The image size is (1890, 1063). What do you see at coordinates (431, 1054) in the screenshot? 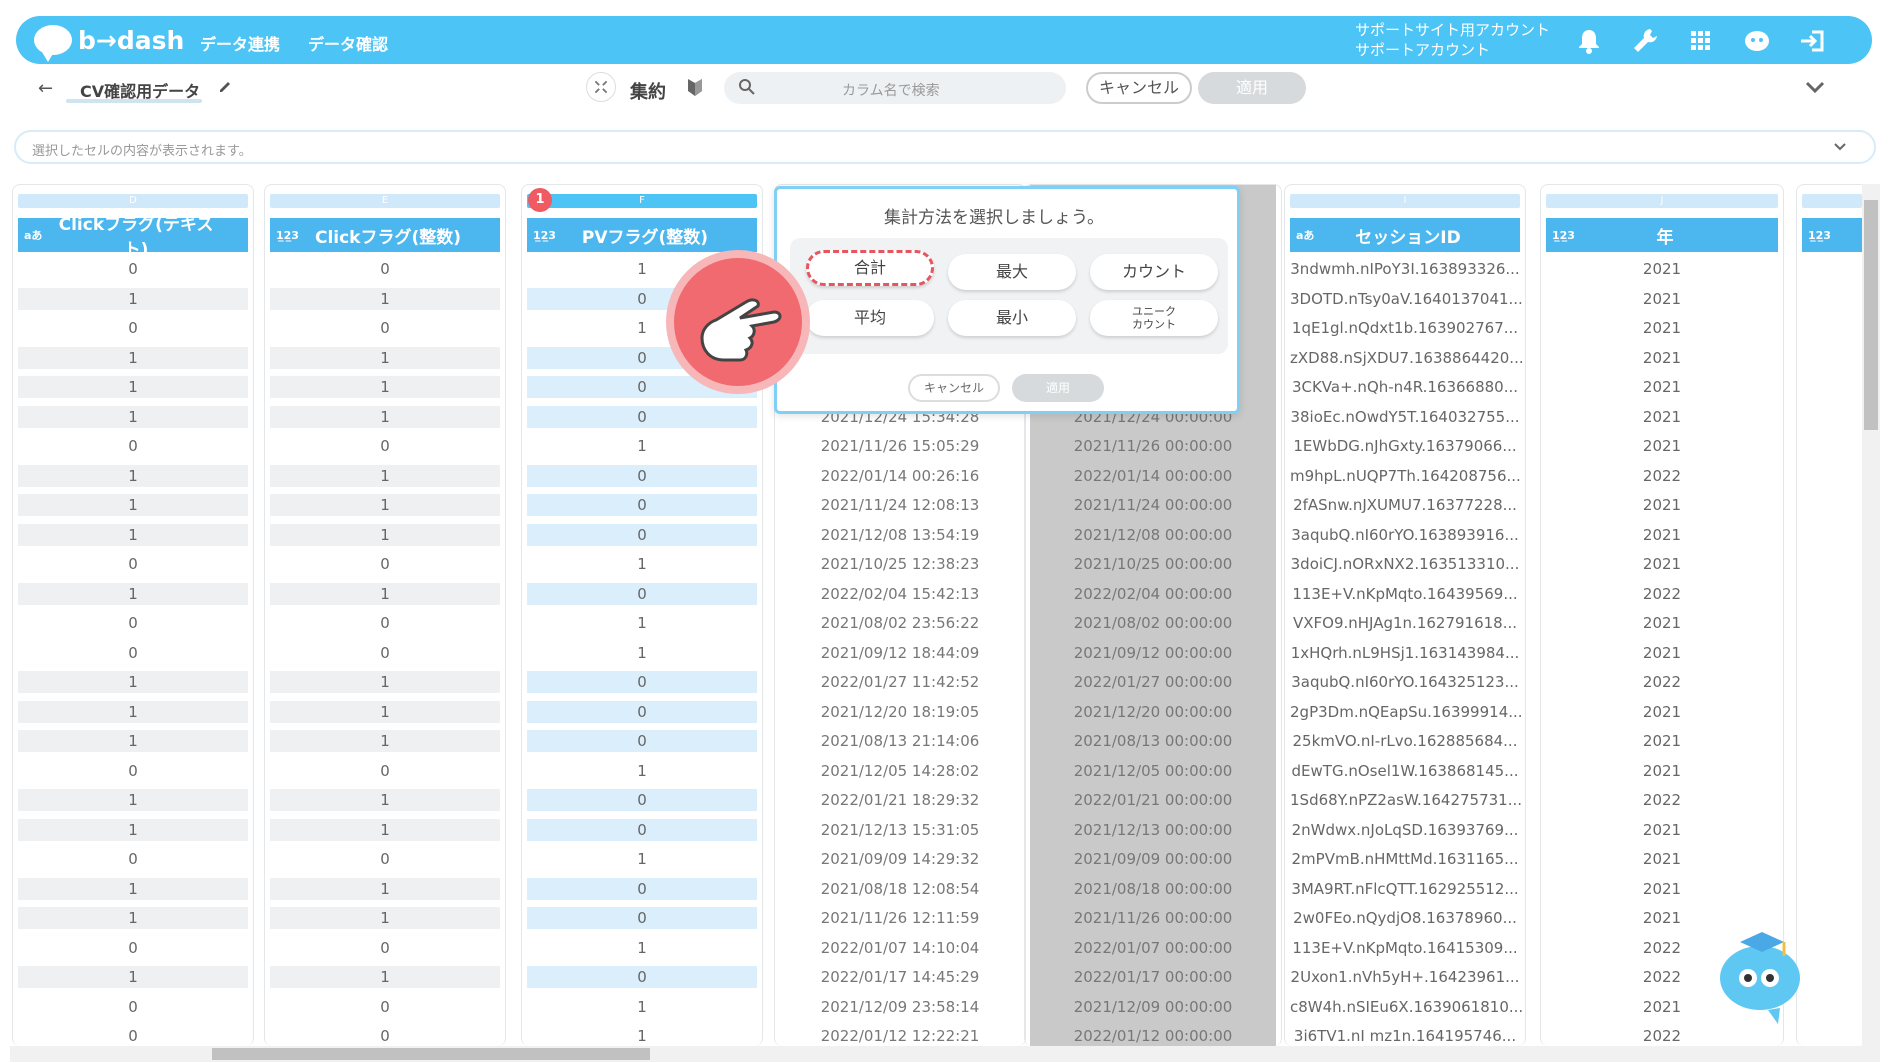
I see `horizontal-scroll-thumb` at bounding box center [431, 1054].